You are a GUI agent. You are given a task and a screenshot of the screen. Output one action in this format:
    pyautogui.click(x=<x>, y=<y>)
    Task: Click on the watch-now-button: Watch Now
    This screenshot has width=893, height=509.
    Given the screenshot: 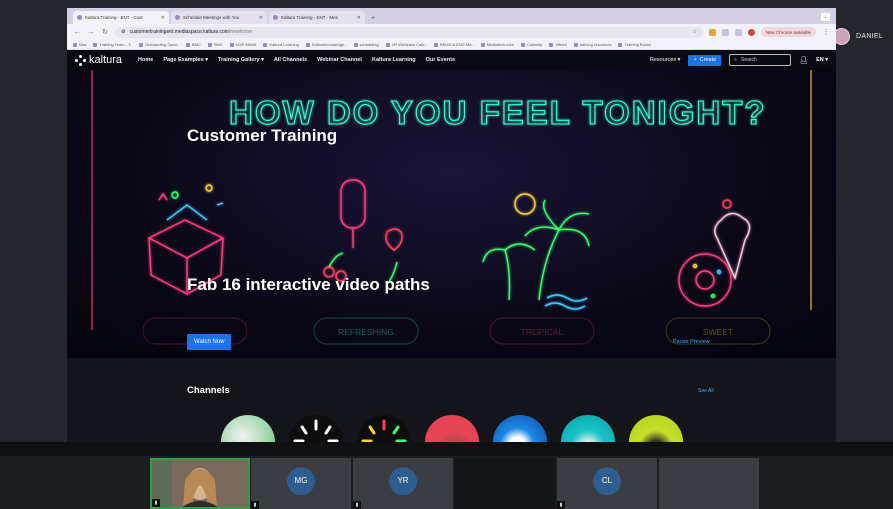 What is the action you would take?
    pyautogui.click(x=209, y=342)
    